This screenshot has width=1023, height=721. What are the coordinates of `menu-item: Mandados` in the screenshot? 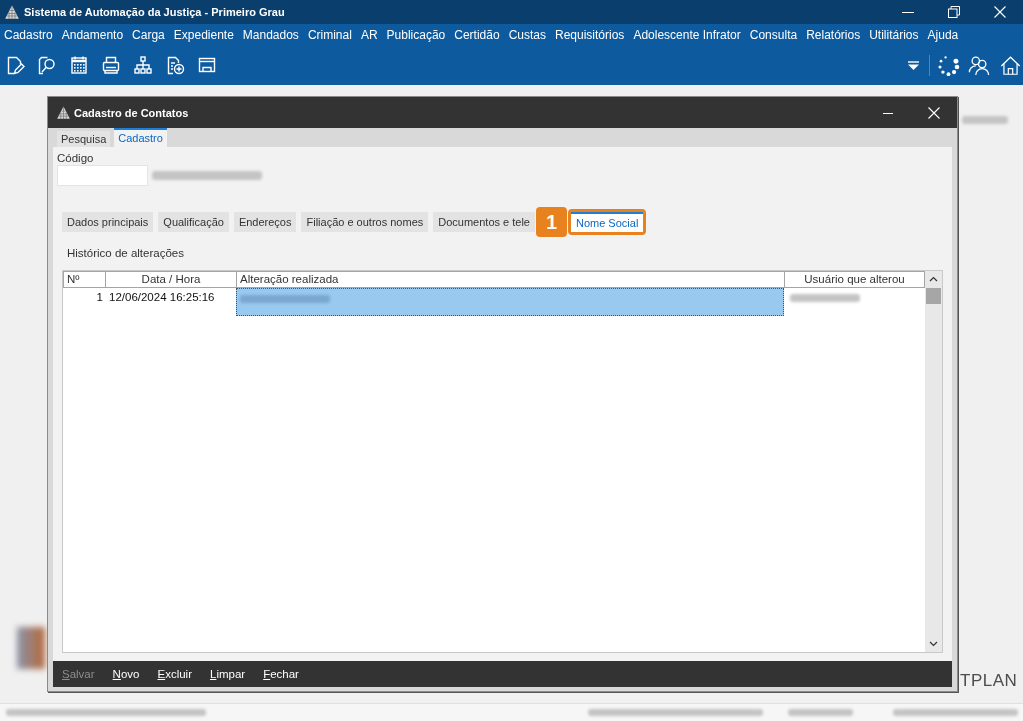 It's located at (270, 34).